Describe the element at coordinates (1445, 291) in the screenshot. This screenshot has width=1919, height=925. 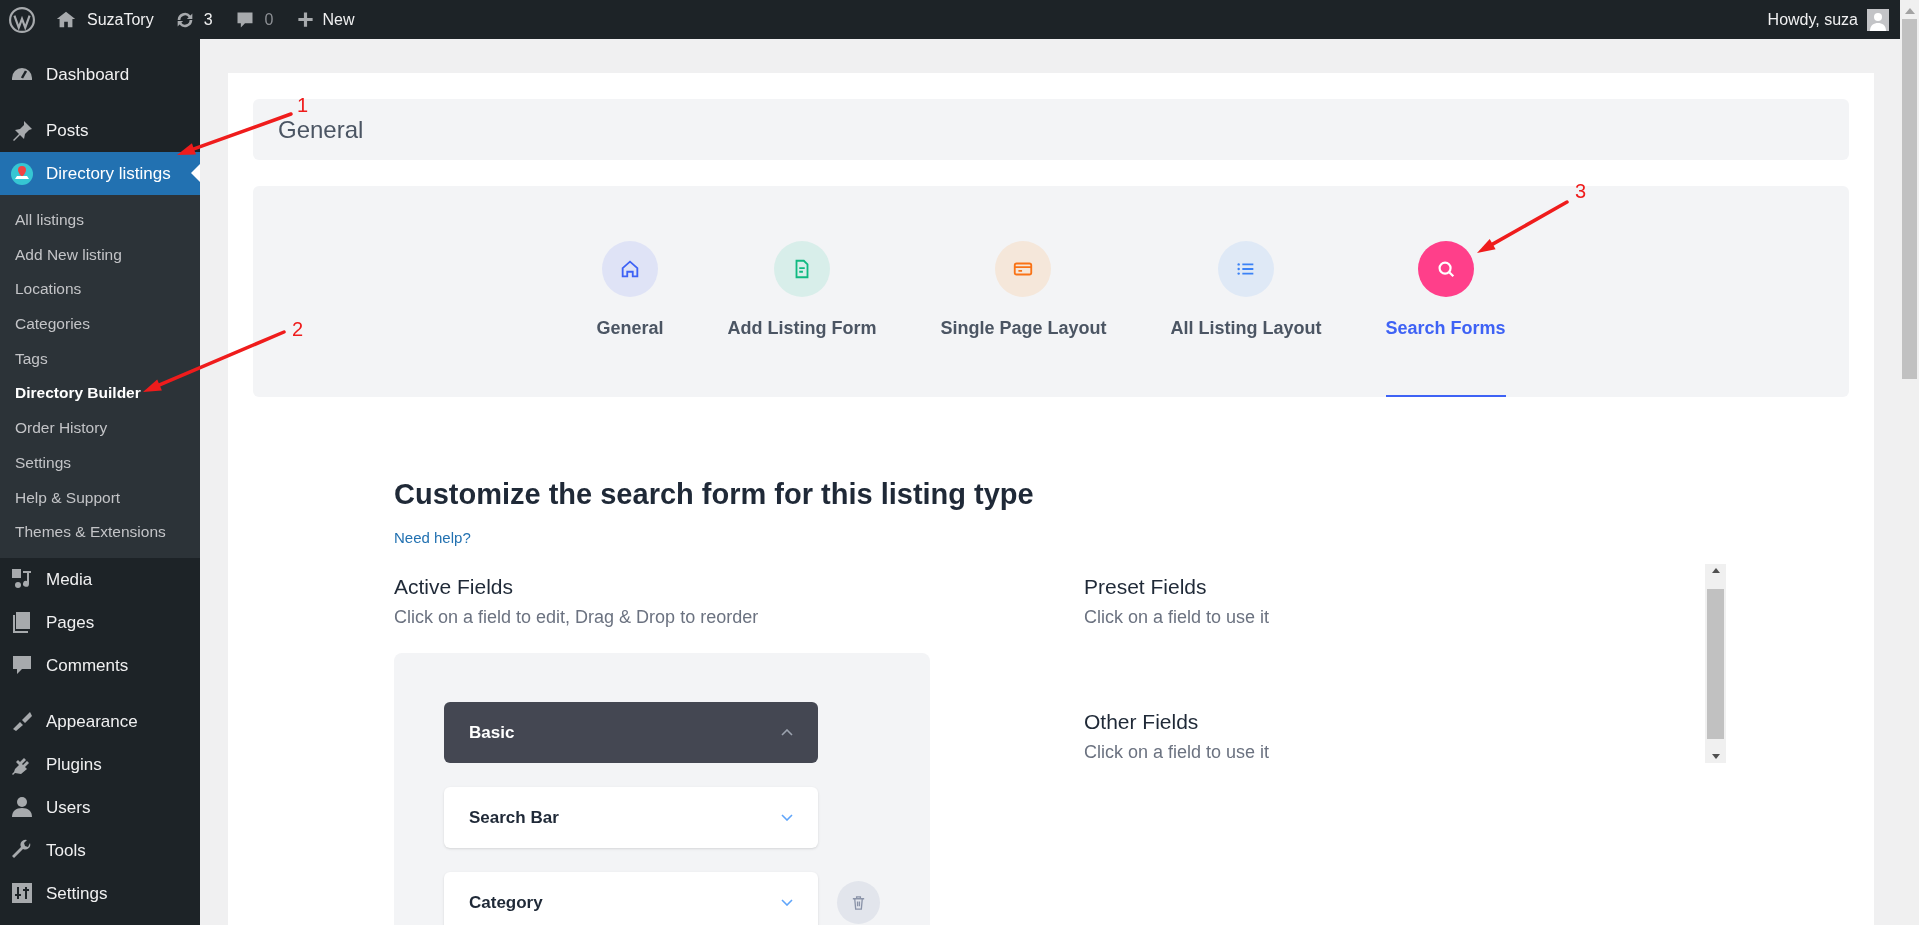
I see `tab: Search Forms` at that location.